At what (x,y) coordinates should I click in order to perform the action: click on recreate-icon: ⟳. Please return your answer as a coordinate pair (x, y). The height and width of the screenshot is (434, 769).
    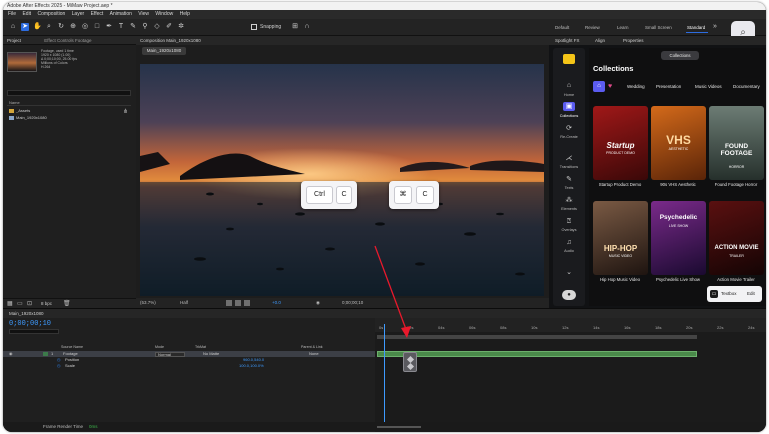
    Looking at the image, I should click on (569, 128).